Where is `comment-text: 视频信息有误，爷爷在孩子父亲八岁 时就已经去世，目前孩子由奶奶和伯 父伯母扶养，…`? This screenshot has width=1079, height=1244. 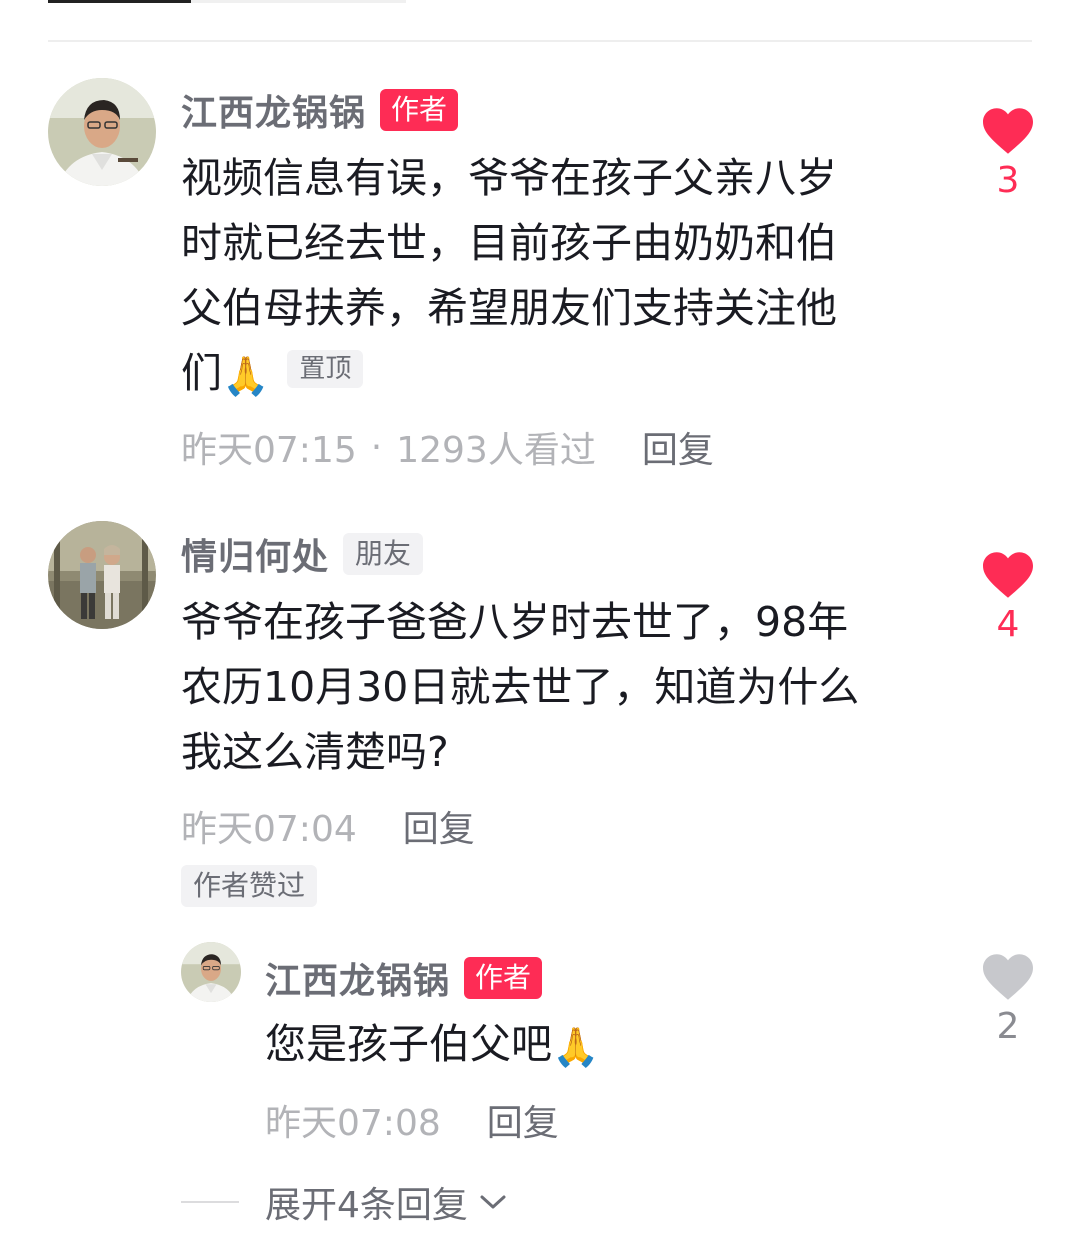
comment-text: 视频信息有误，爷爷在孩子父亲八岁 时就已经去世，目前孩子由奶奶和伯 父伯母扶养，… is located at coordinates (561, 277).